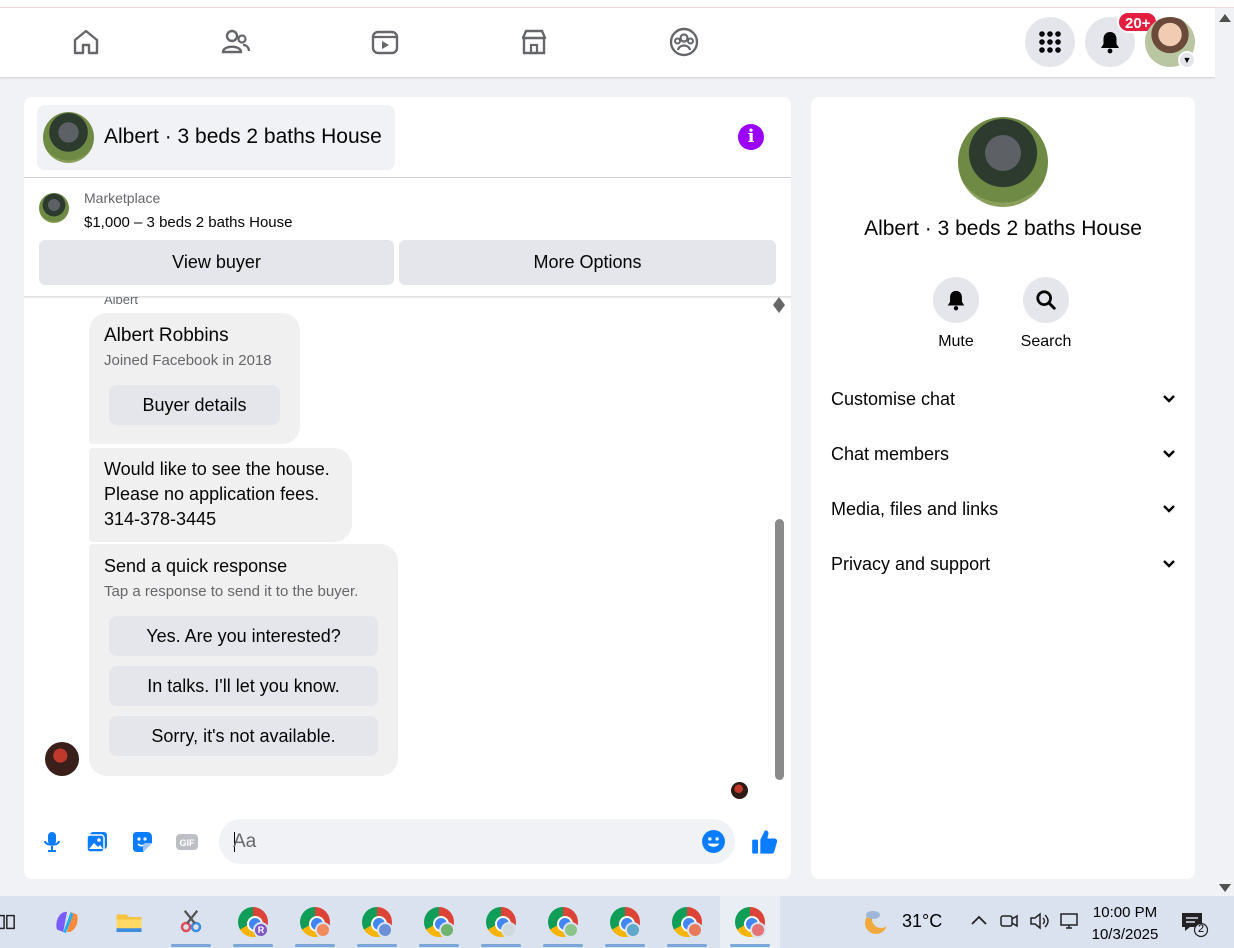  What do you see at coordinates (1003, 399) in the screenshot?
I see `section-customise-chat: Customise chat` at bounding box center [1003, 399].